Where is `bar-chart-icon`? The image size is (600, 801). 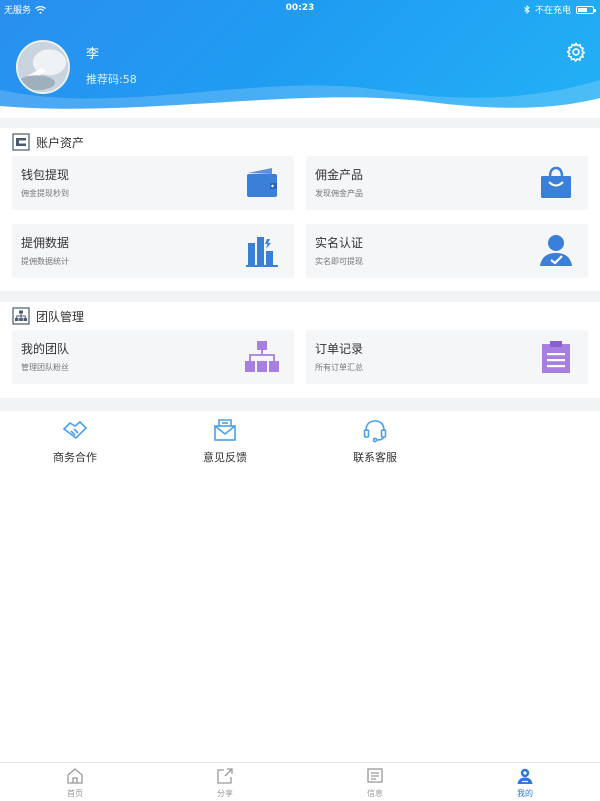
bar-chart-icon is located at coordinates (262, 252).